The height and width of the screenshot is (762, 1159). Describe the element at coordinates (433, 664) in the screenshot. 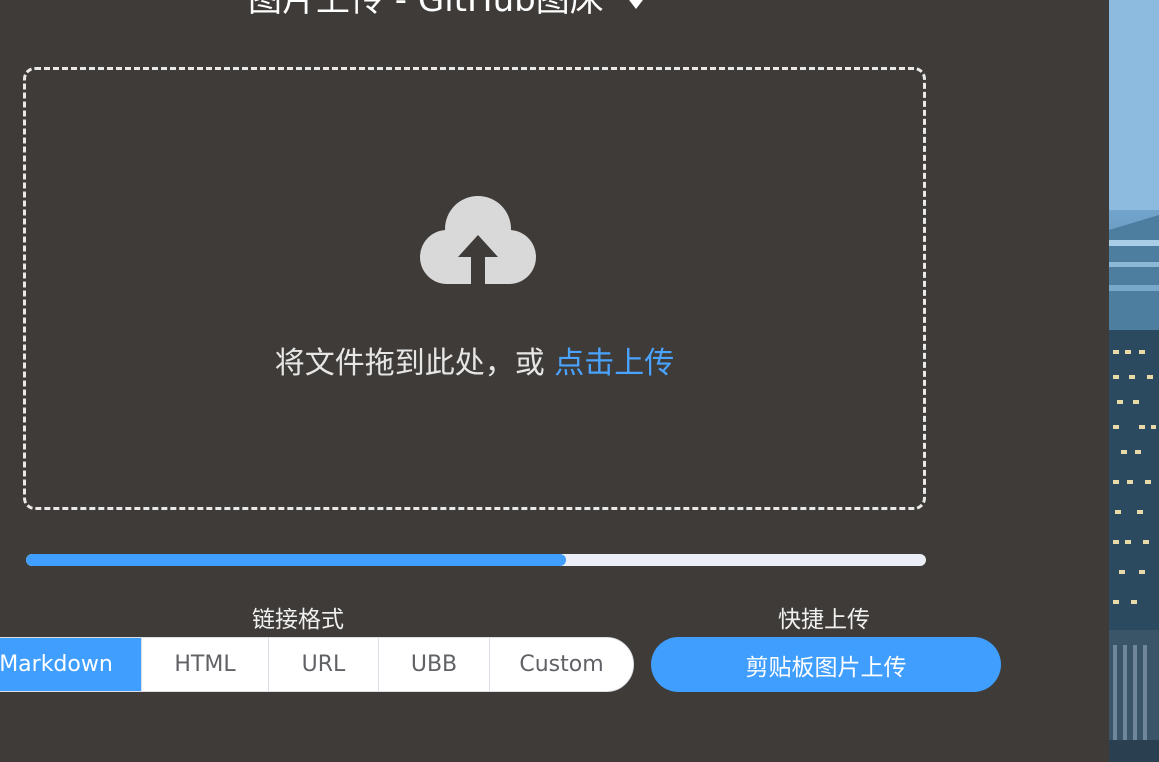

I see `format-ubb-button: UBB` at that location.